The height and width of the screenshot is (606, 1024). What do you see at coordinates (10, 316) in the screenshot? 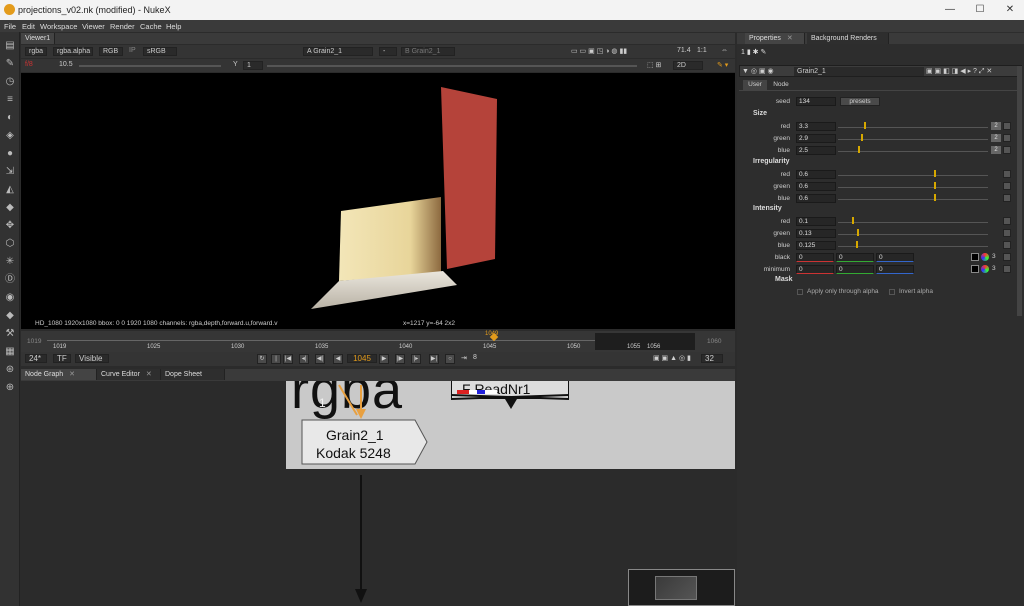
I see `metadata-tool-icon: ◆` at bounding box center [10, 316].